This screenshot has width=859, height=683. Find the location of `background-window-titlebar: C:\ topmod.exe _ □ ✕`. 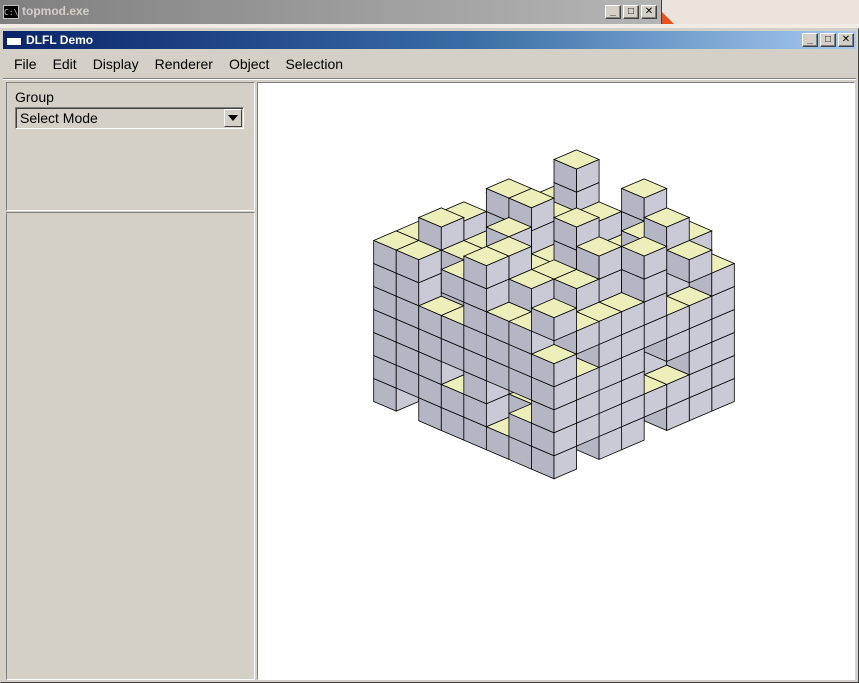

background-window-titlebar: C:\ topmod.exe _ □ ✕ is located at coordinates (331, 12).